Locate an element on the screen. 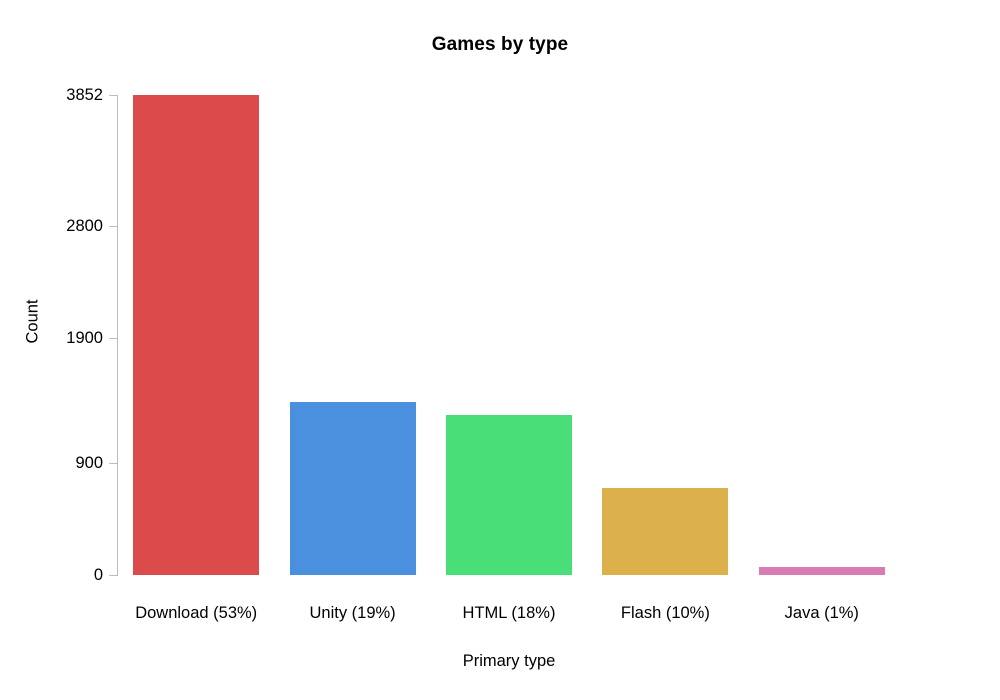  x-axis-tick-label: Unity (19%) is located at coordinates (352, 613).